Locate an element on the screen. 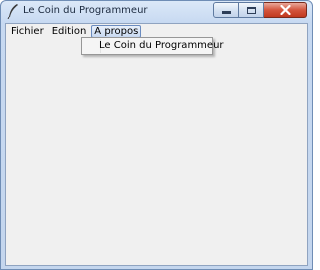 Image resolution: width=320 pixels, height=270 pixels. minimize-button is located at coordinates (226, 10).